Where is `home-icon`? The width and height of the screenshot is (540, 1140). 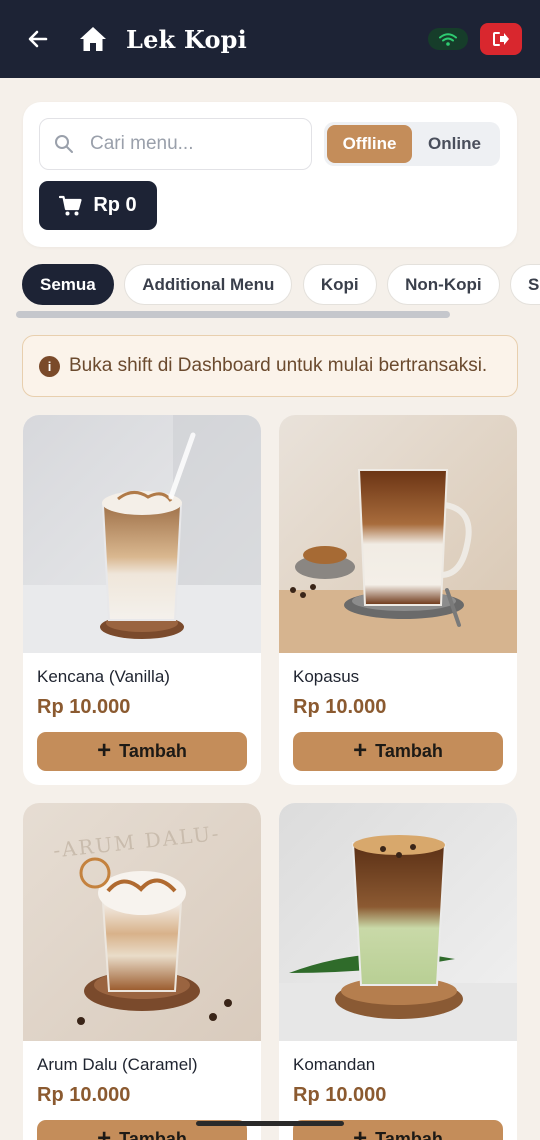 home-icon is located at coordinates (93, 39).